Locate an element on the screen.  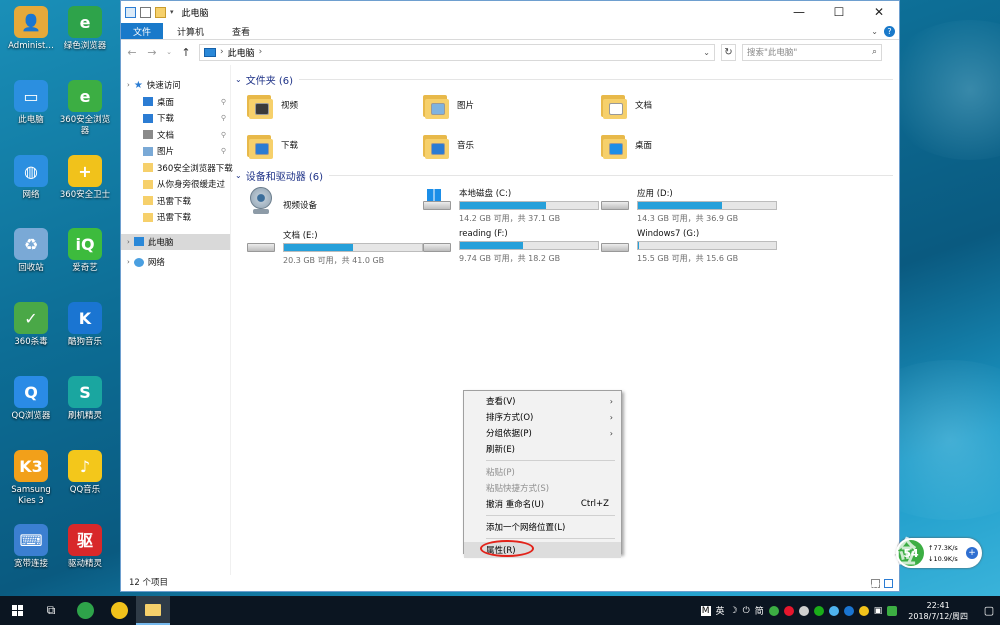
back-button: ← is located at coordinates (132, 52).